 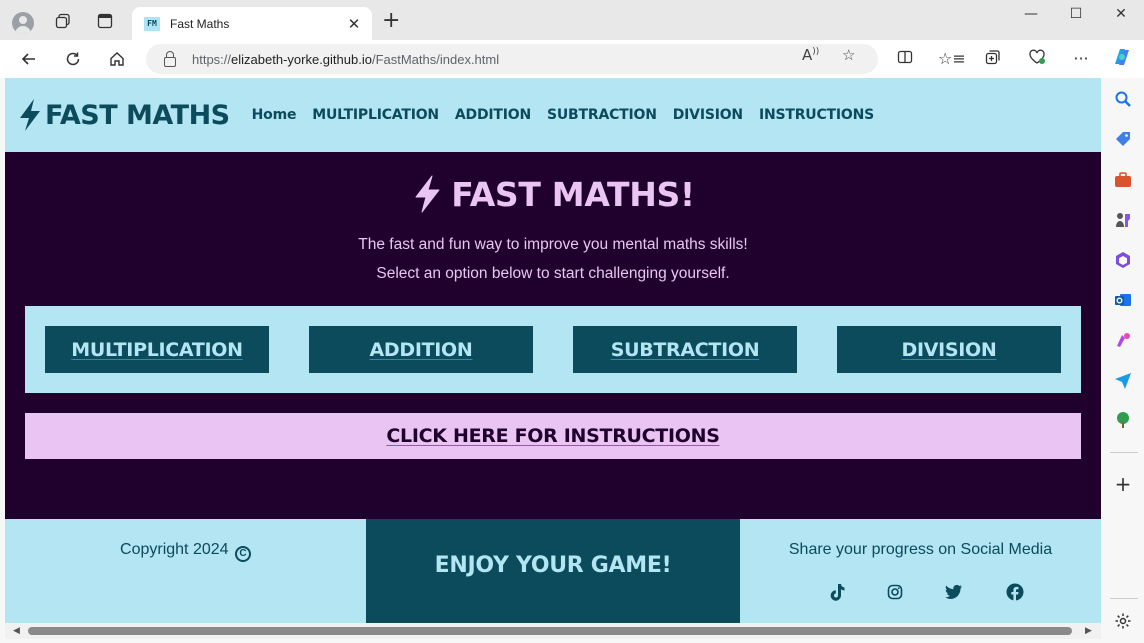 I want to click on close-tab-icon: ✕, so click(x=354, y=24).